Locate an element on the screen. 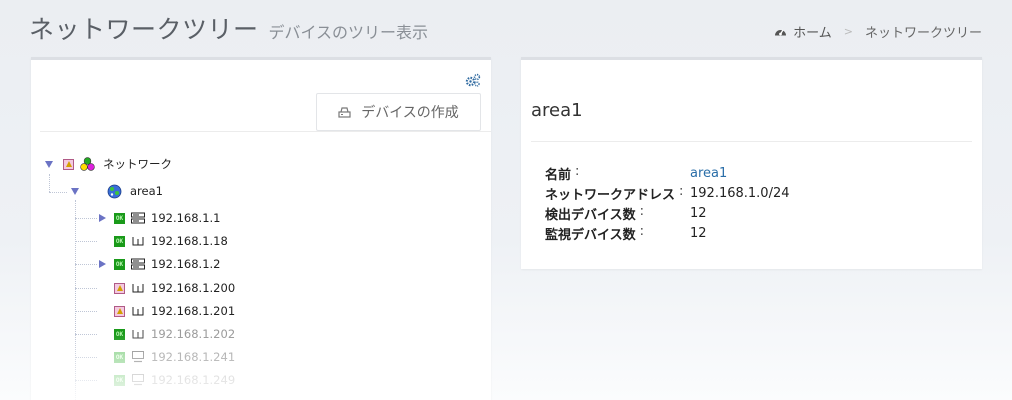 This screenshot has width=1012, height=400. detail-row-detected-count: 検出デバイス数: 12 is located at coordinates (667, 213).